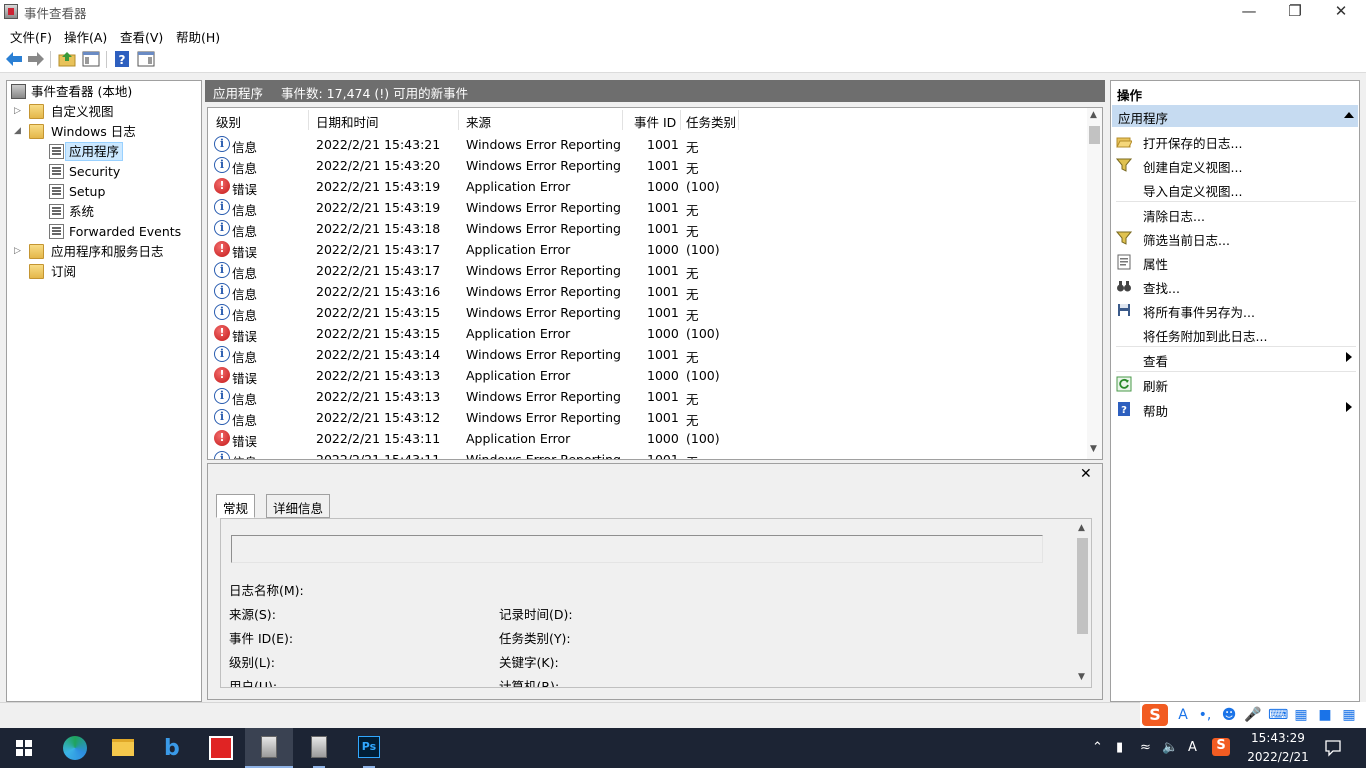 The height and width of the screenshot is (768, 1366). Describe the element at coordinates (123, 748) in the screenshot. I see `taskbar-file-explorer` at that location.